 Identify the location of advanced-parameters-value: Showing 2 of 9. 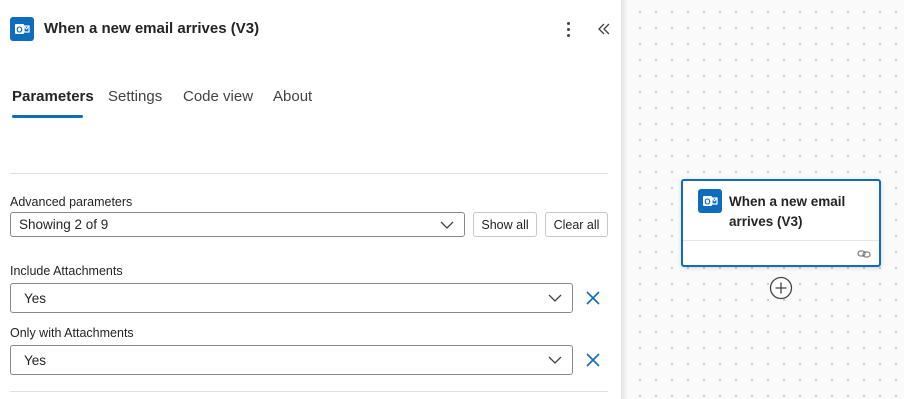
(64, 224).